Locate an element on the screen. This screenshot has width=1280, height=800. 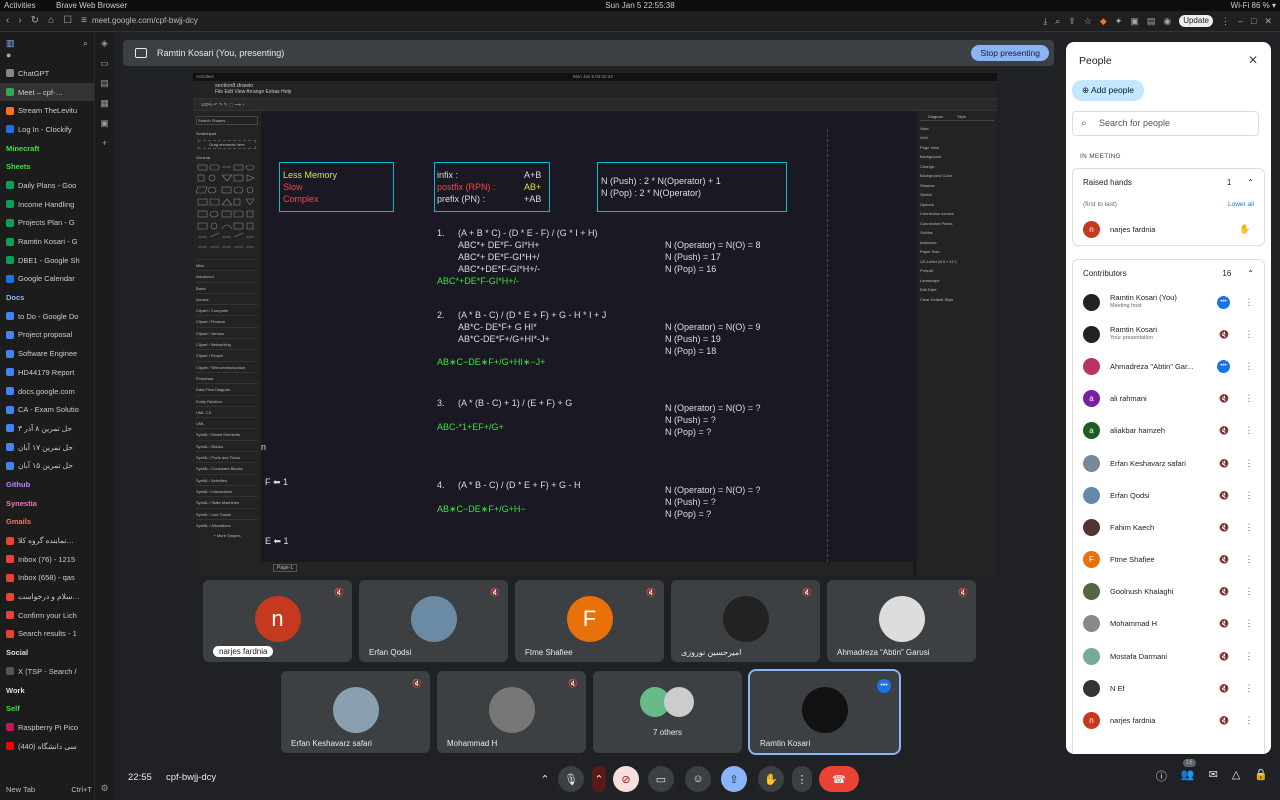
participant-tile: 7 others is located at coordinates (667, 712).